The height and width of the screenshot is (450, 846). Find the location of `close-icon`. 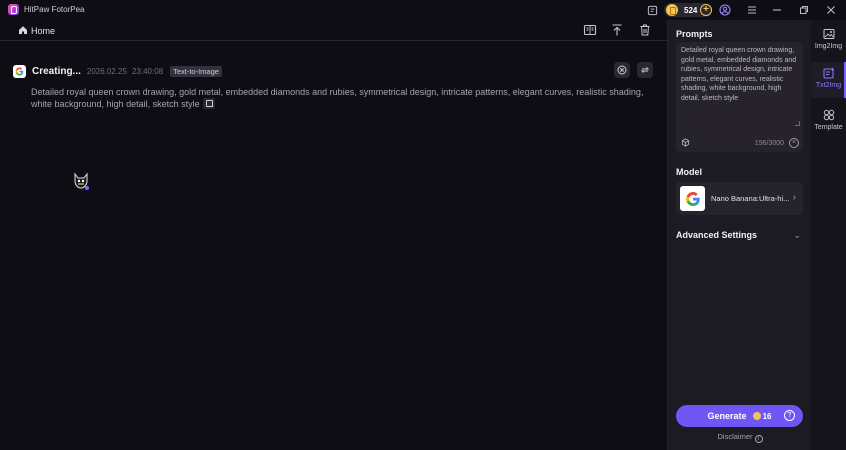

close-icon is located at coordinates (831, 10).